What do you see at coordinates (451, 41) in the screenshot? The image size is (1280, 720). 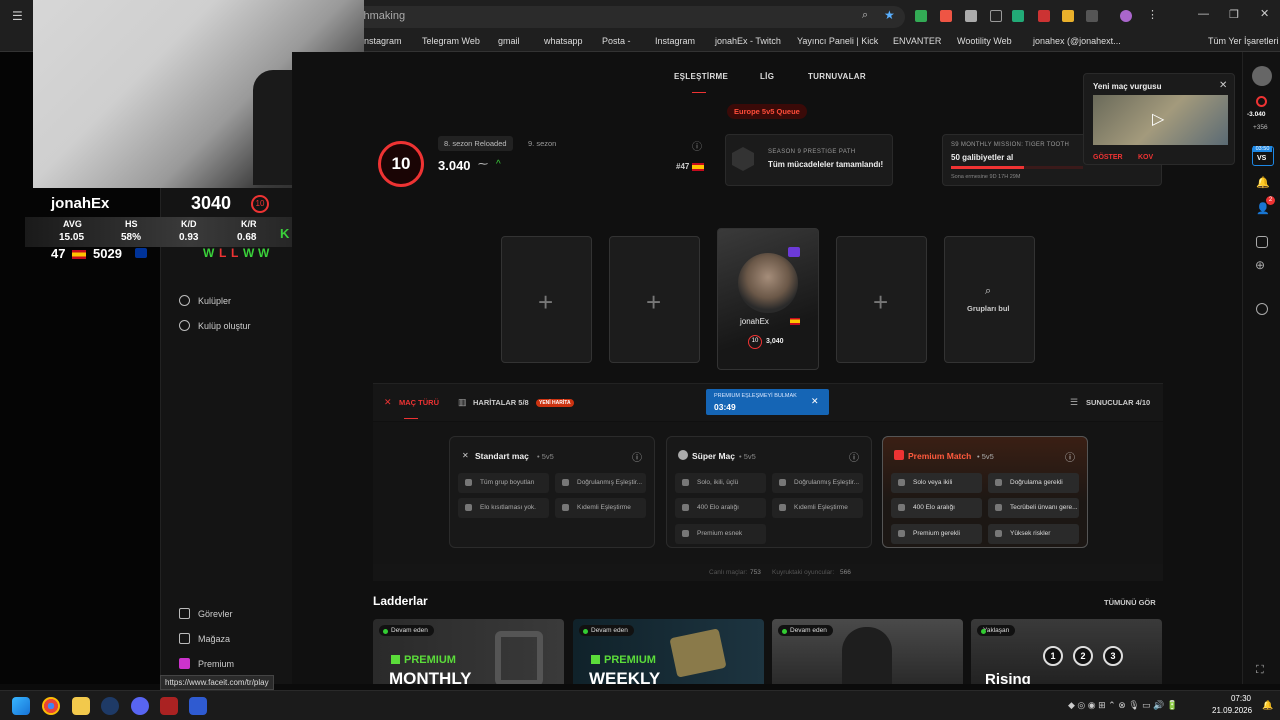 I see `bookmark: Telegram Web` at bounding box center [451, 41].